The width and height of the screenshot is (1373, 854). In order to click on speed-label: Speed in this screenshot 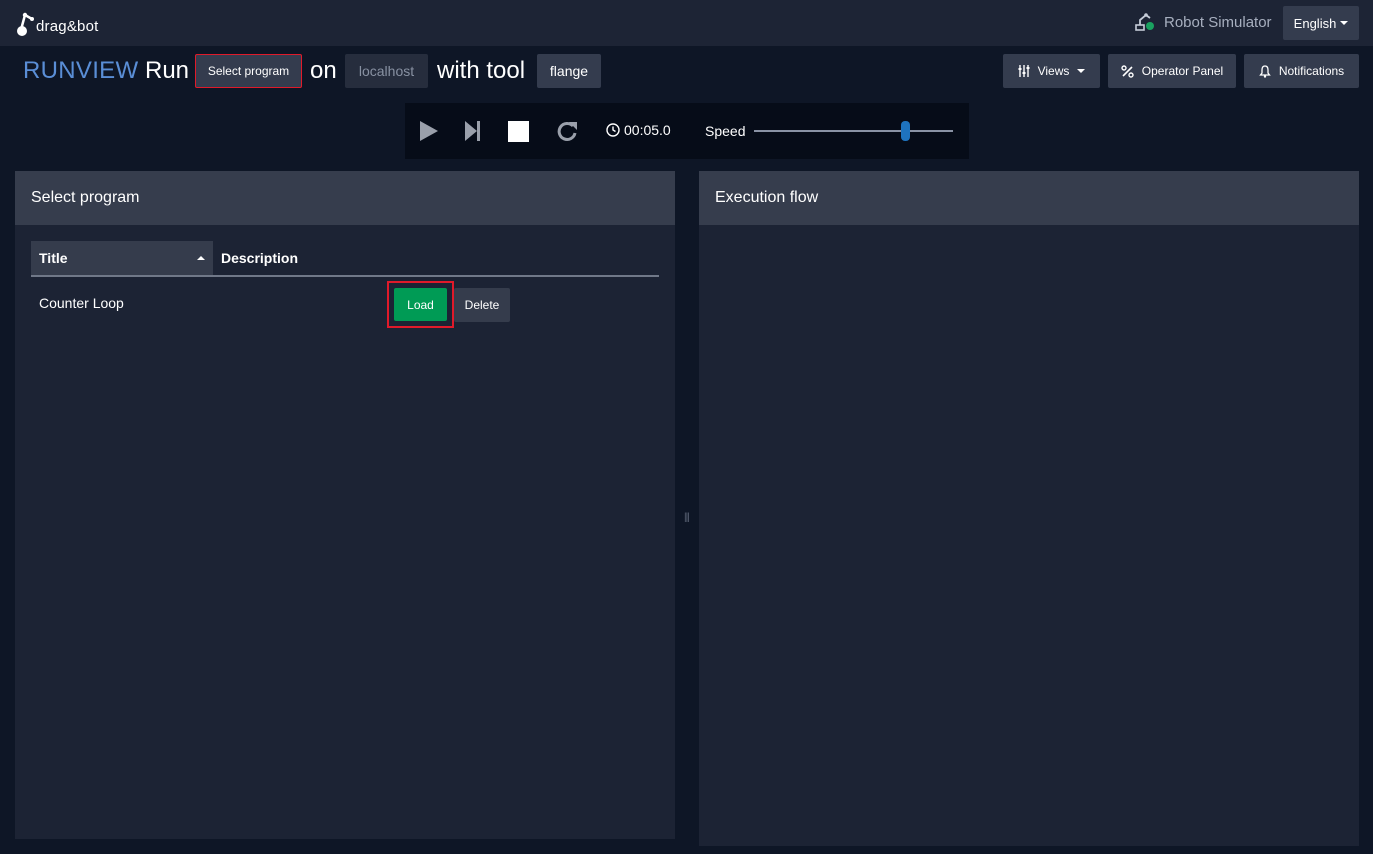, I will do `click(725, 131)`.